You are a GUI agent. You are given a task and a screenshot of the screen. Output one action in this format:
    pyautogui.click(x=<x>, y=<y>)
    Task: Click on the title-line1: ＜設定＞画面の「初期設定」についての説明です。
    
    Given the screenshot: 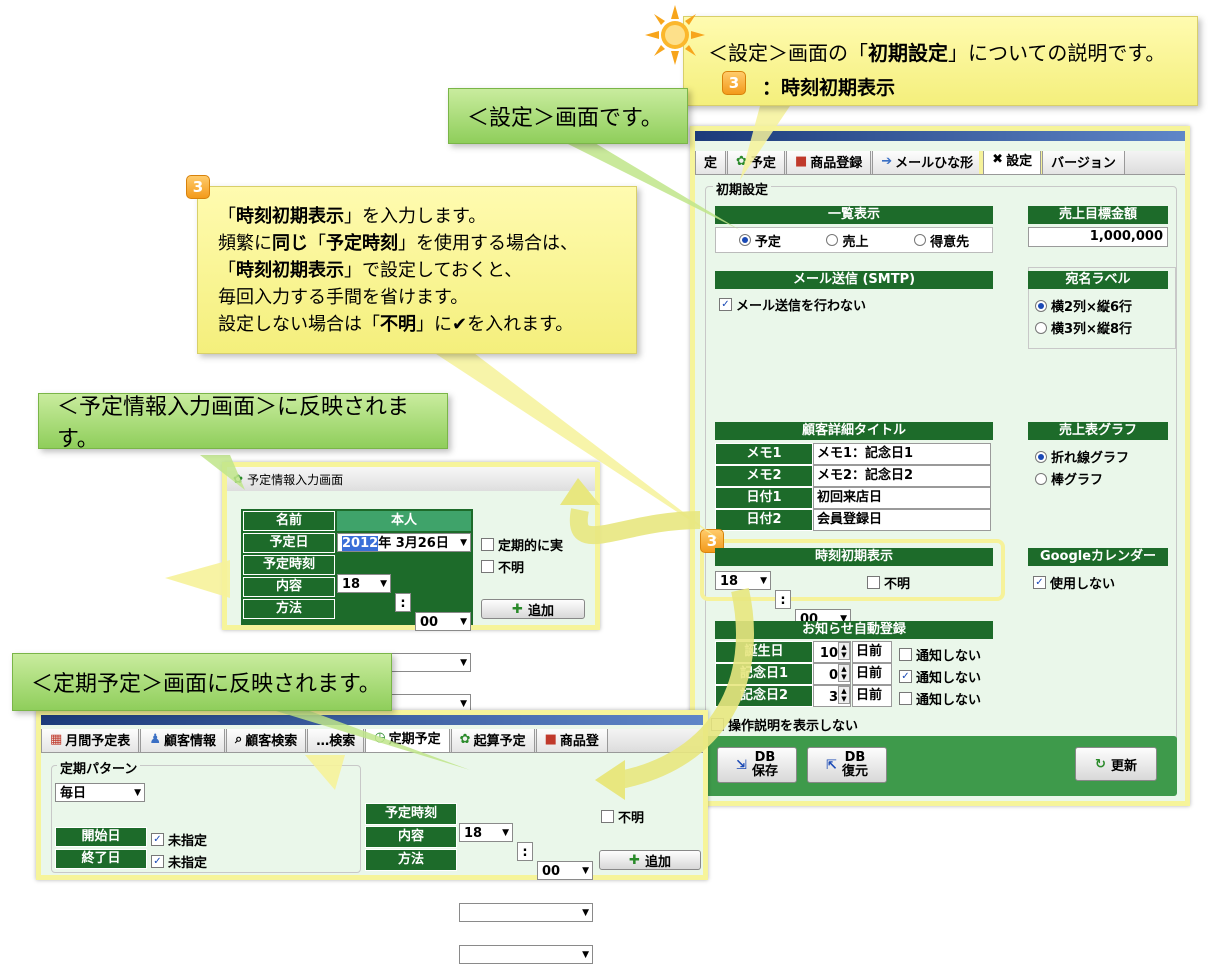 What is the action you would take?
    pyautogui.click(x=936, y=51)
    